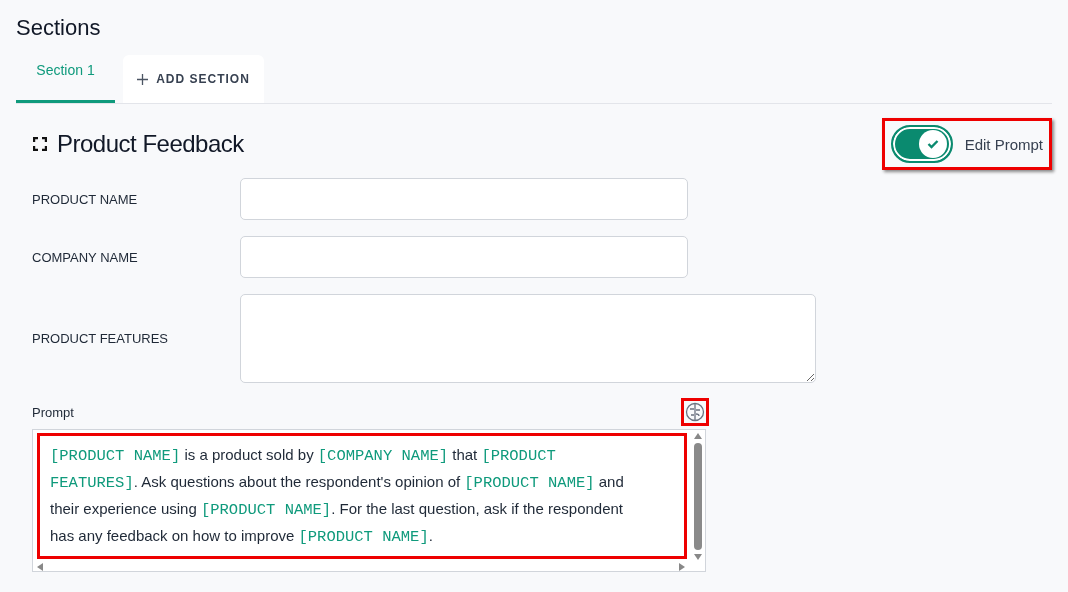  What do you see at coordinates (193, 79) in the screenshot?
I see `add-section-button: ADD SECTION` at bounding box center [193, 79].